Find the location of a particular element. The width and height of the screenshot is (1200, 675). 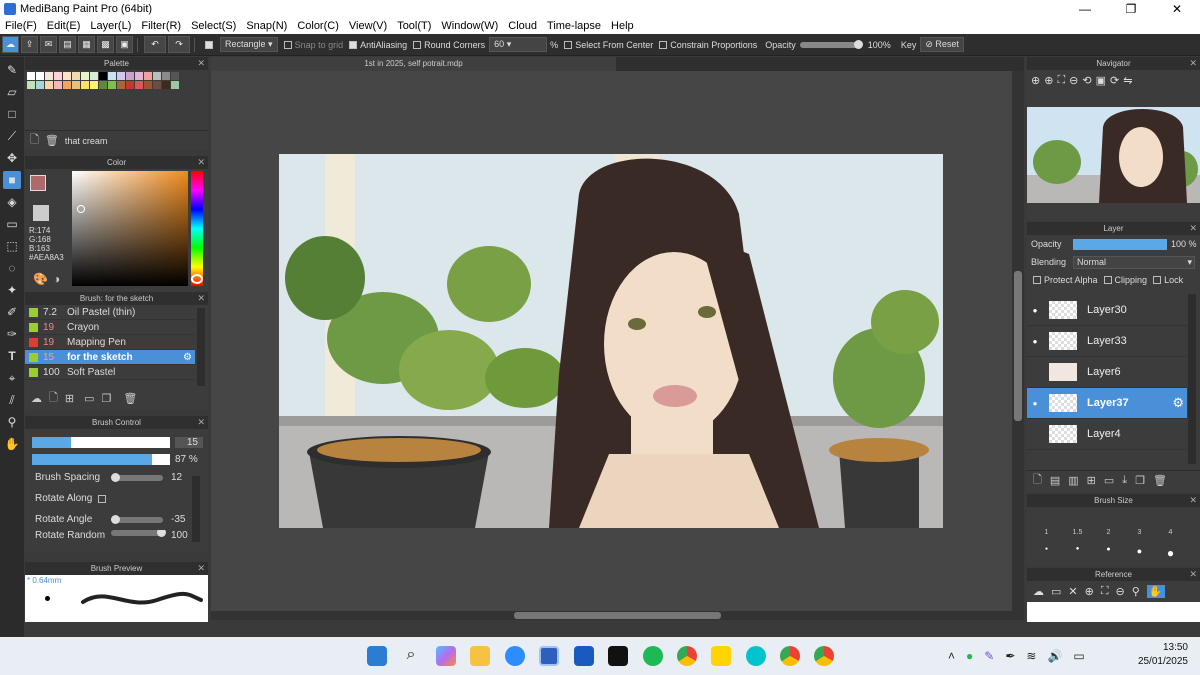

hand-tool-icon: ✋ is located at coordinates (12, 444).